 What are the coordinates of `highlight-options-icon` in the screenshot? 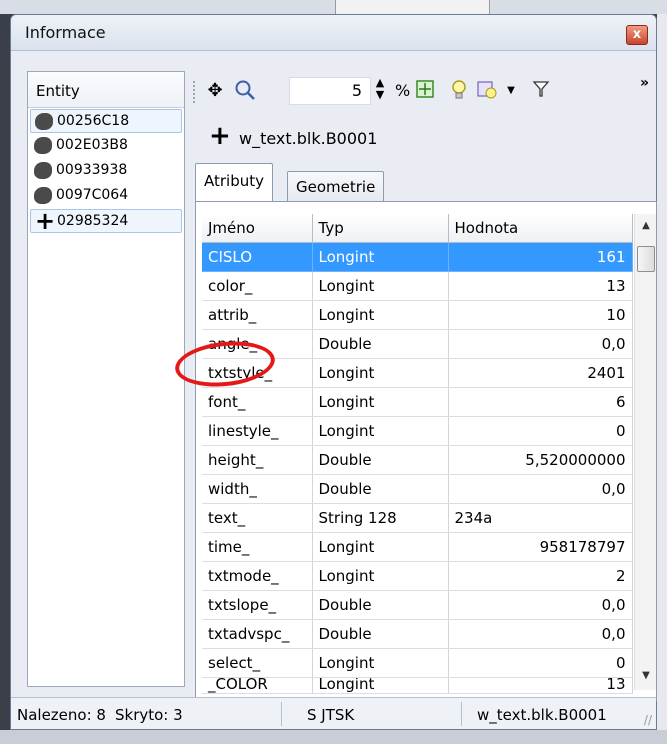 It's located at (487, 91).